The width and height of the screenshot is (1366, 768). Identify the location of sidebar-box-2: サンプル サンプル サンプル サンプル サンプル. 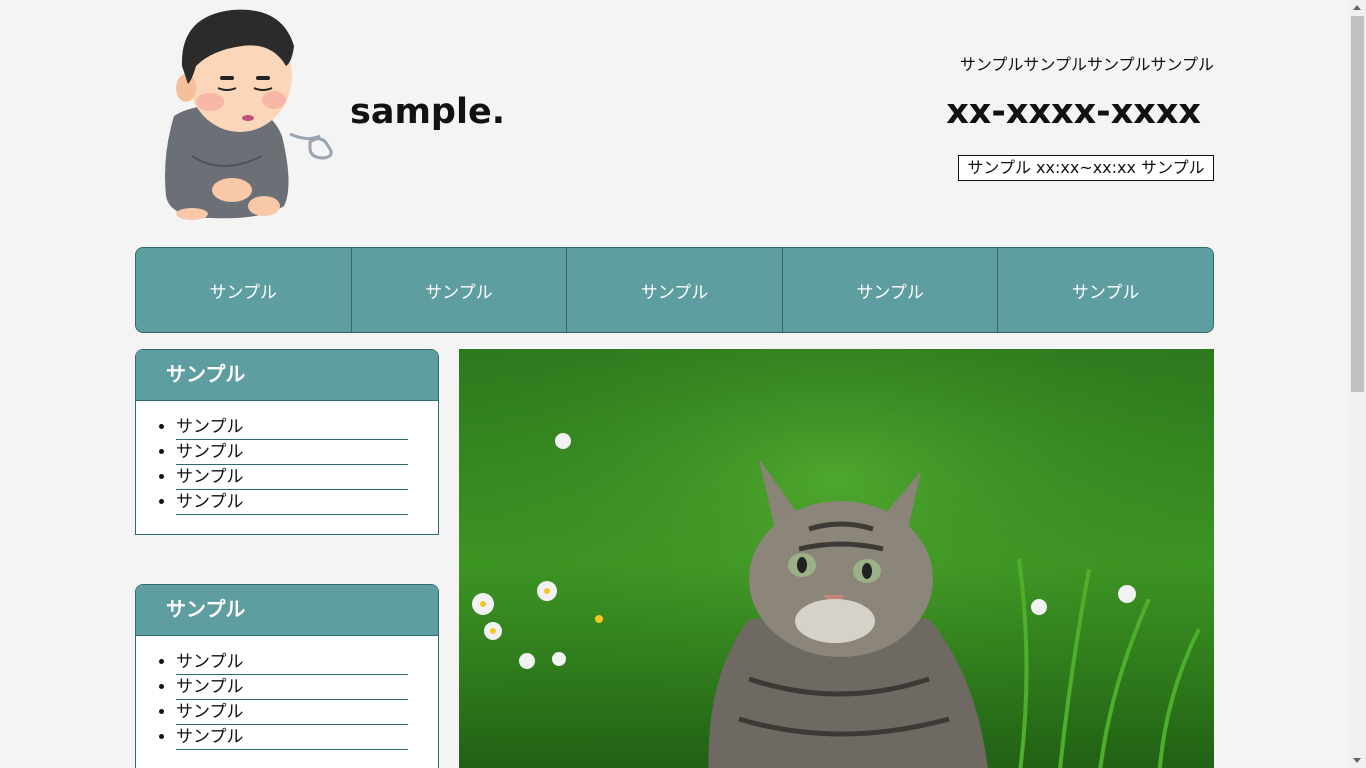
(287, 676).